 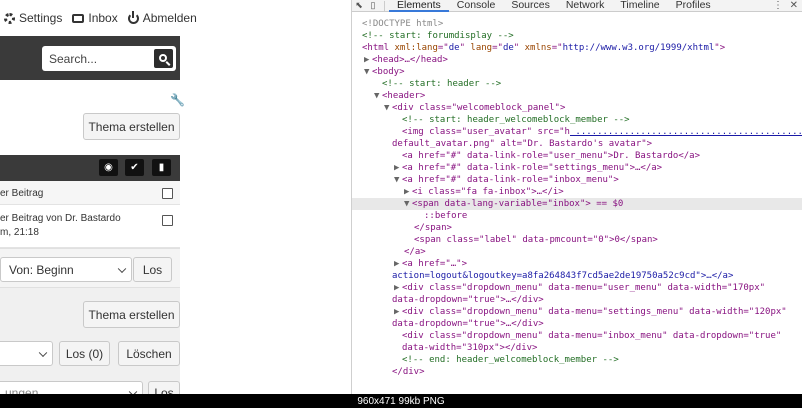 I want to click on delete-button: Löschen, so click(x=149, y=353).